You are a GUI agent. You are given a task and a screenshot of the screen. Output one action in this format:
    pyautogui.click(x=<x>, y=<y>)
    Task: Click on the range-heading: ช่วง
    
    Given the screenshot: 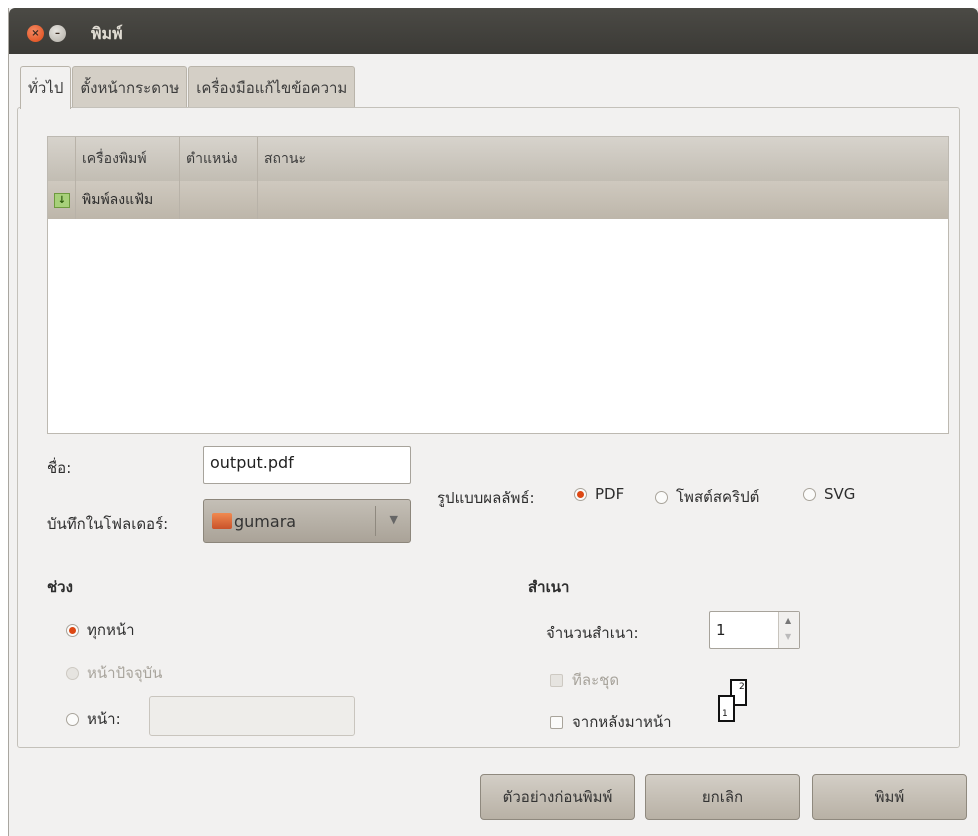 What is the action you would take?
    pyautogui.click(x=60, y=587)
    